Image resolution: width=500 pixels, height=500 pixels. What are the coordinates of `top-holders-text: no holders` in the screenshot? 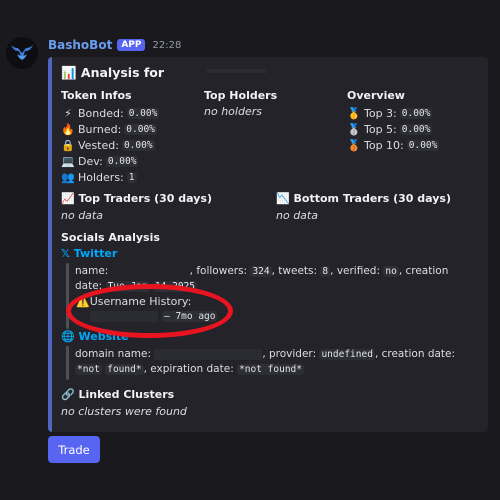 It's located at (233, 111).